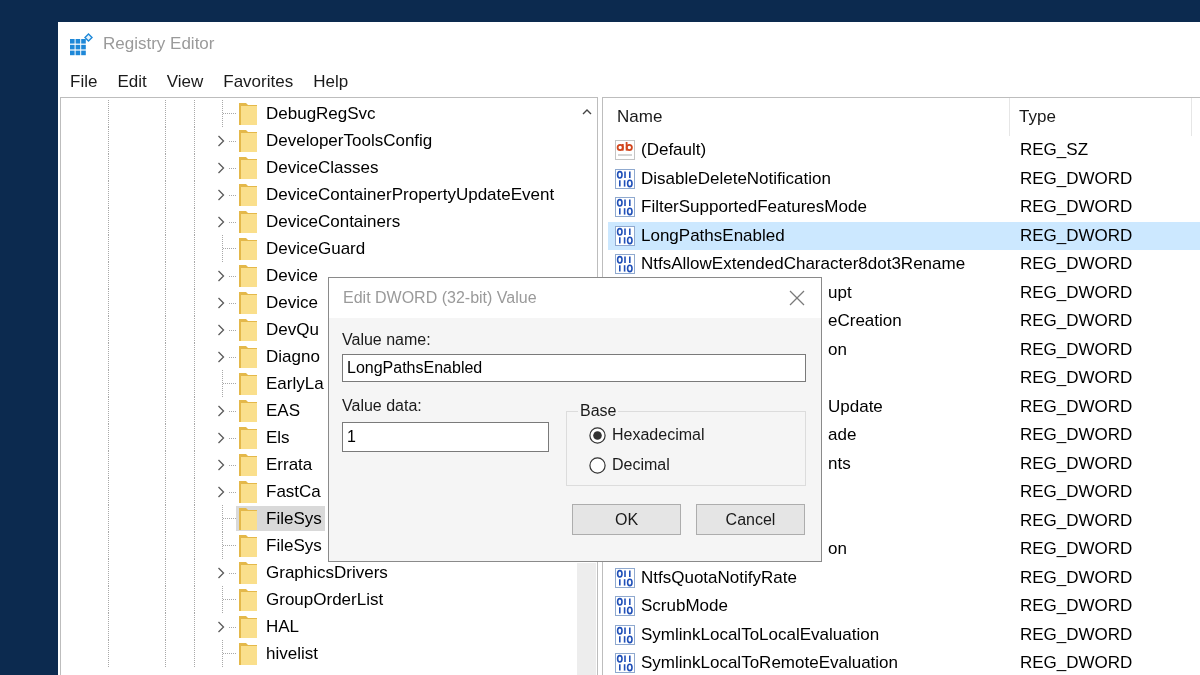 This screenshot has width=1200, height=675. I want to click on menu-item: File, so click(84, 81).